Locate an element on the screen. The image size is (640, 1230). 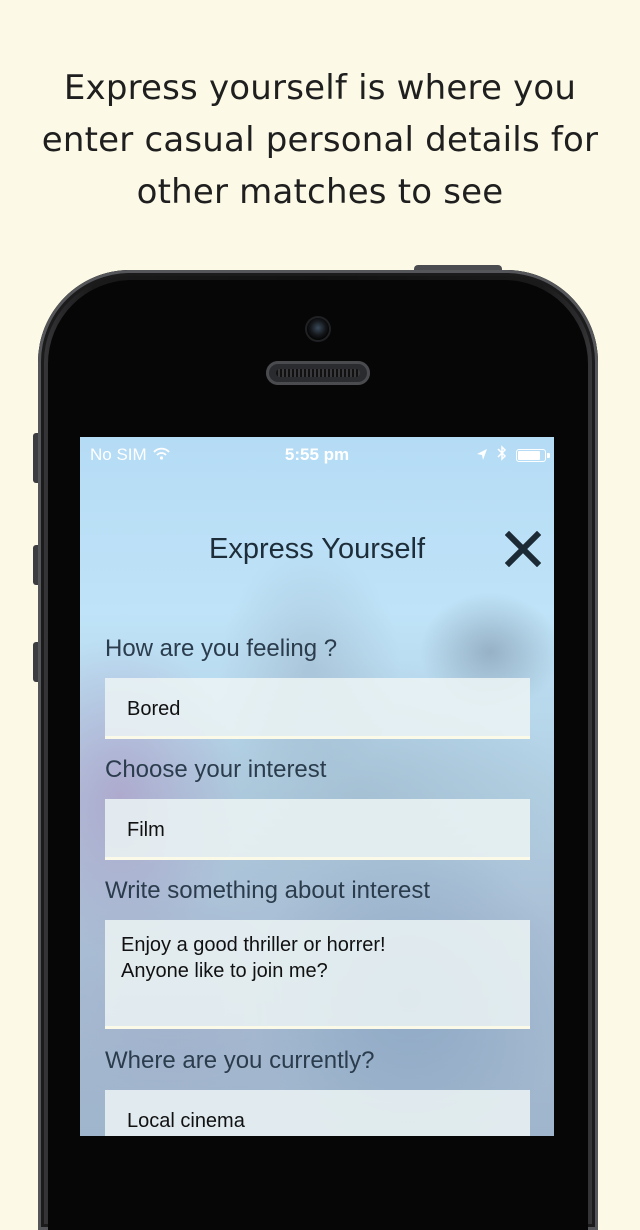
feeling-field: Bored is located at coordinates (317, 708).